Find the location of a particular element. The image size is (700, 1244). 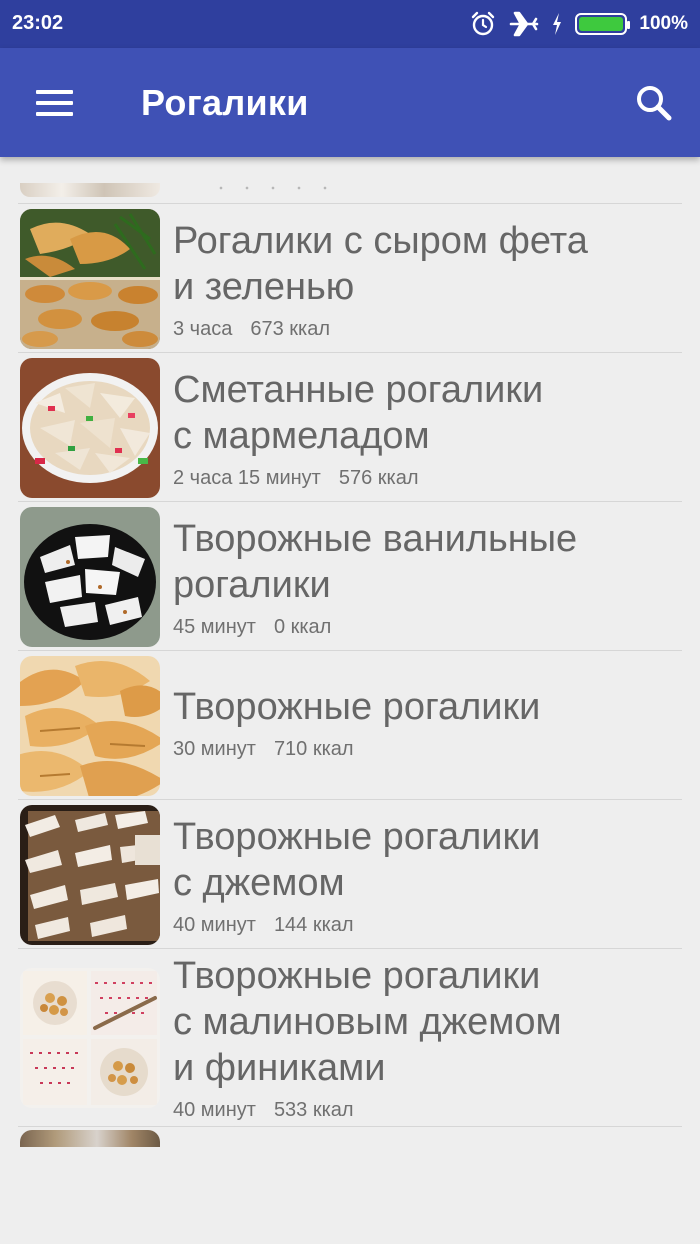

recipe-calories: 710 ккал is located at coordinates (313, 749).